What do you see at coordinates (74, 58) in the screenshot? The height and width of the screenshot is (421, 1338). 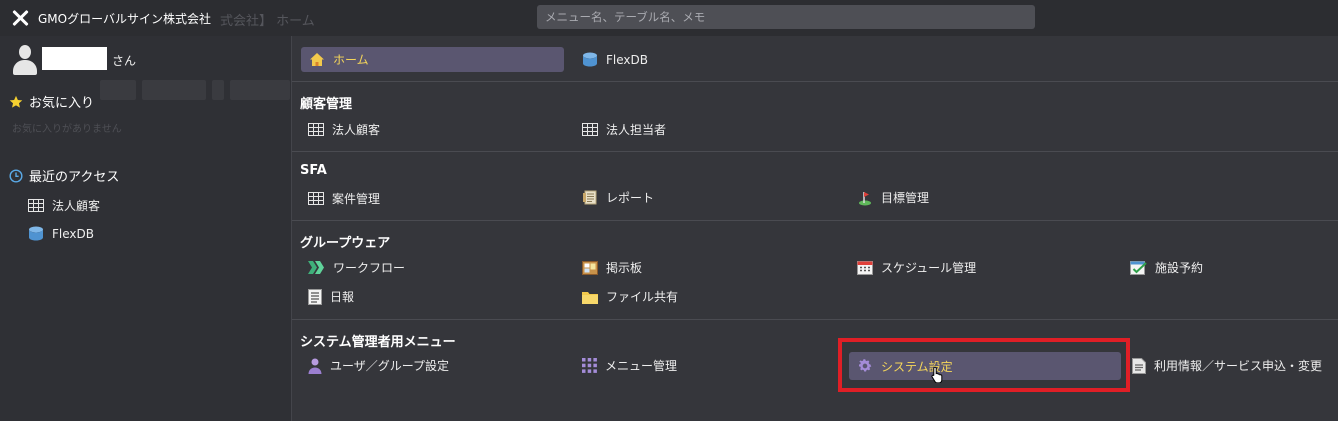 I see `user-name-redacted` at bounding box center [74, 58].